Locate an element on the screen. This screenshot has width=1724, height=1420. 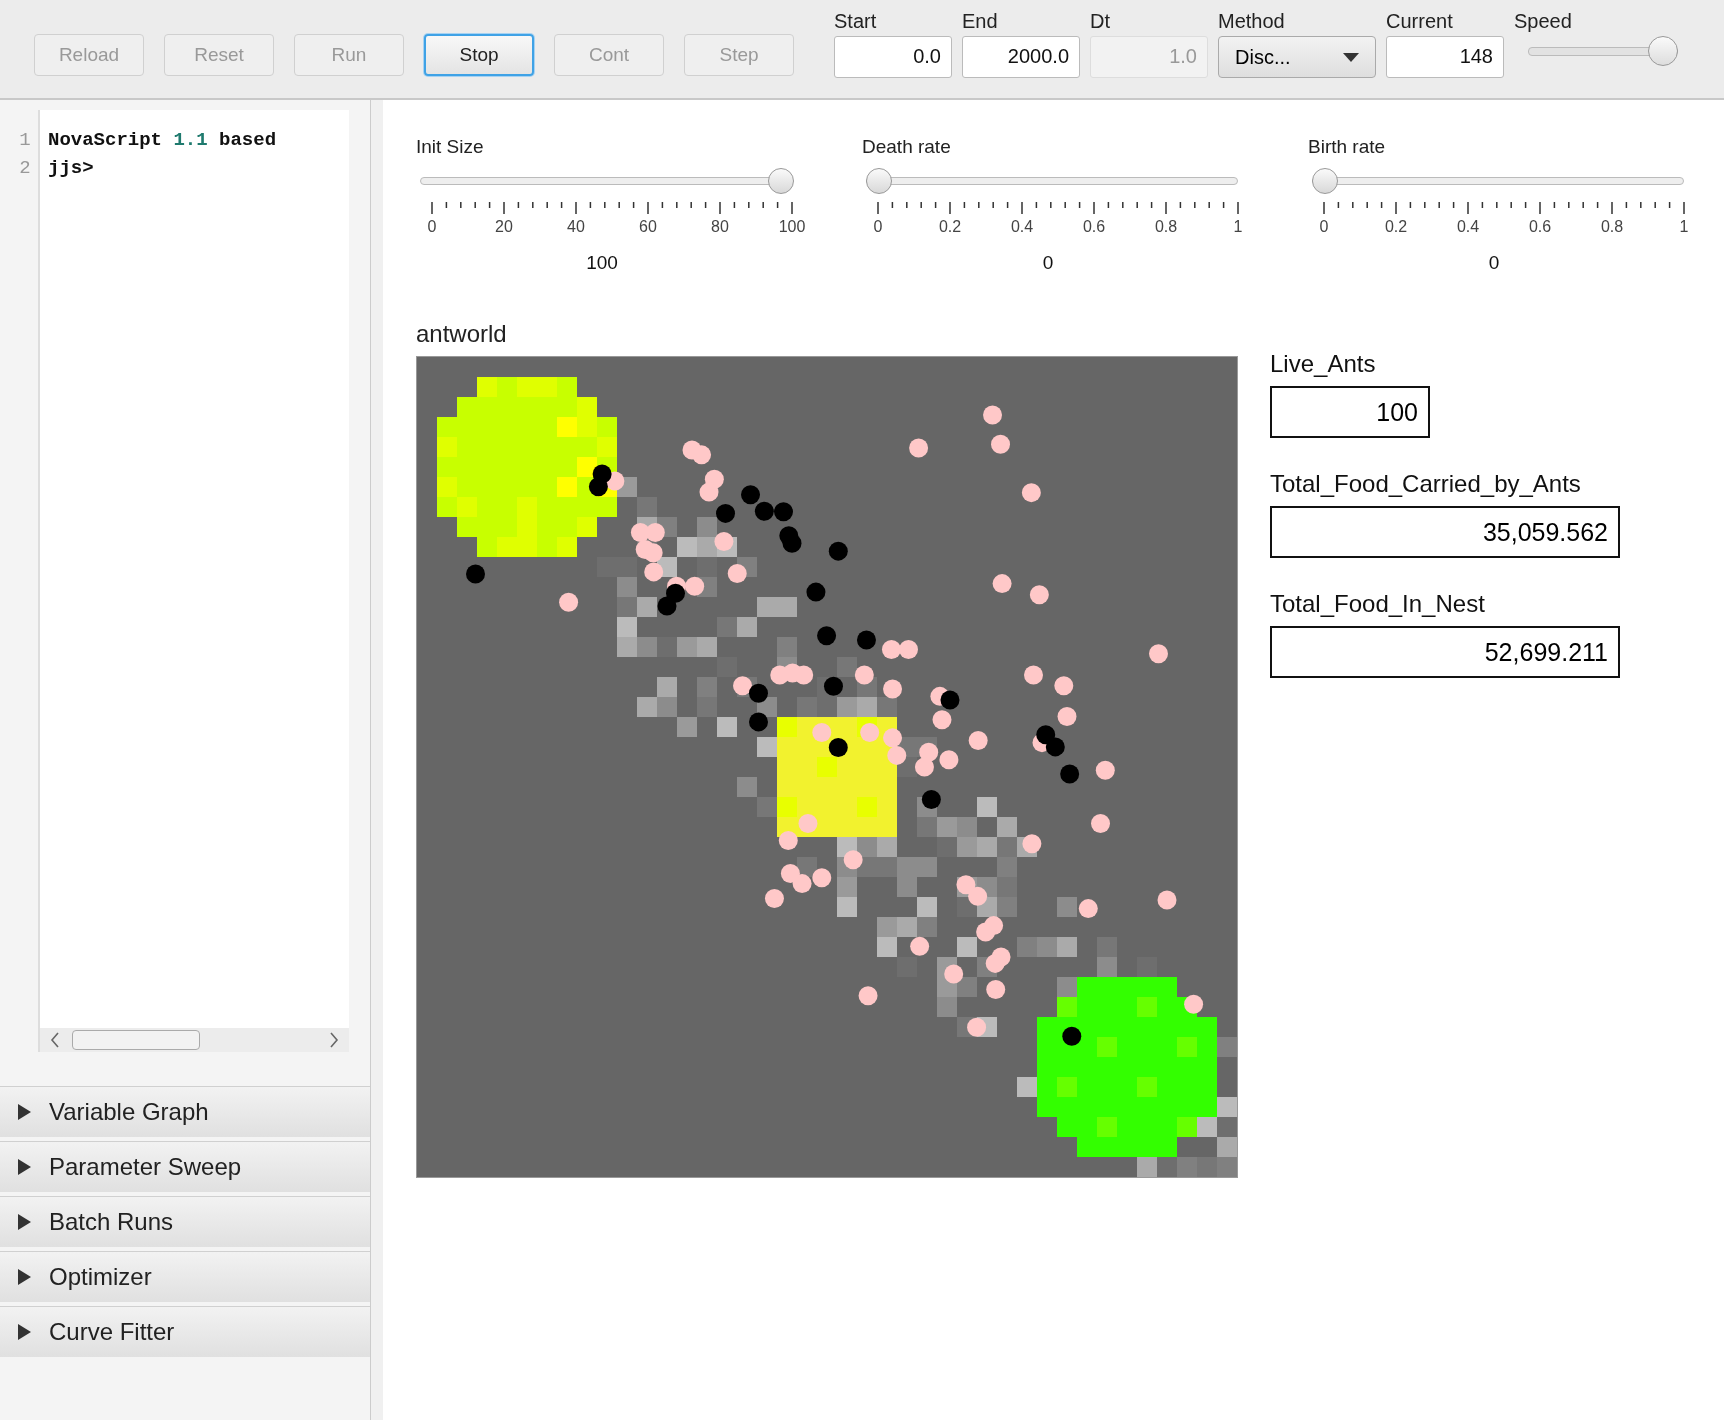
scrollbar-thumb is located at coordinates (136, 1040).